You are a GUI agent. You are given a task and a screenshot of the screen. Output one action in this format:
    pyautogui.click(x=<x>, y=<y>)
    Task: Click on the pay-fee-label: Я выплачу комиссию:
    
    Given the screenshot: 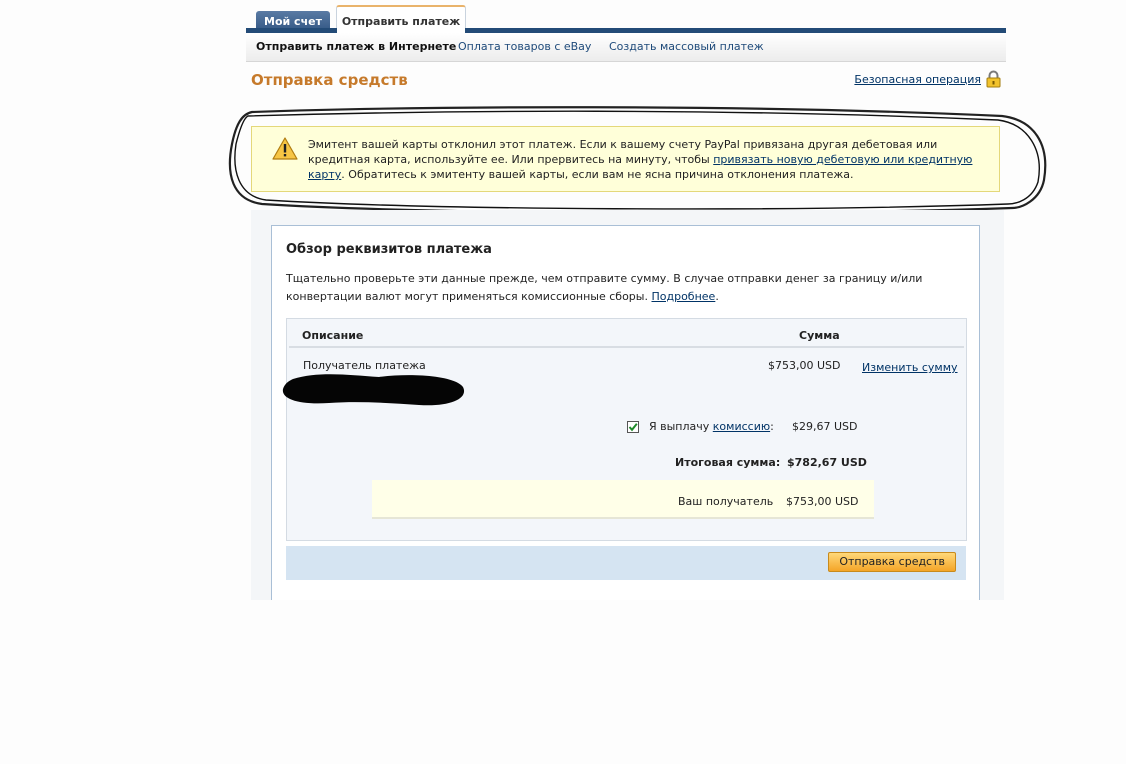 What is the action you would take?
    pyautogui.click(x=711, y=426)
    